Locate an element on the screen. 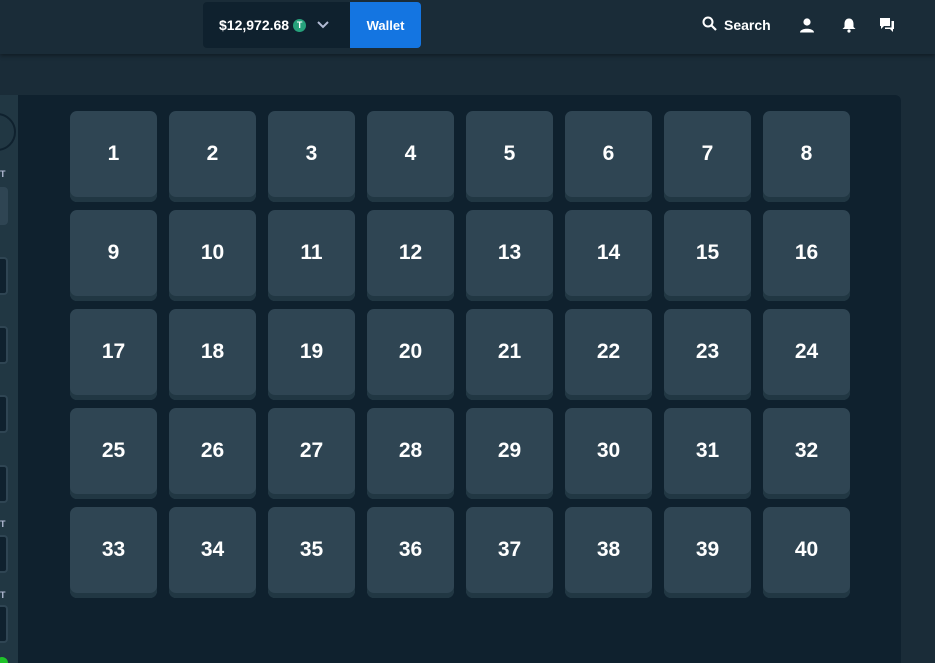  keno-tile: 22 is located at coordinates (608, 354).